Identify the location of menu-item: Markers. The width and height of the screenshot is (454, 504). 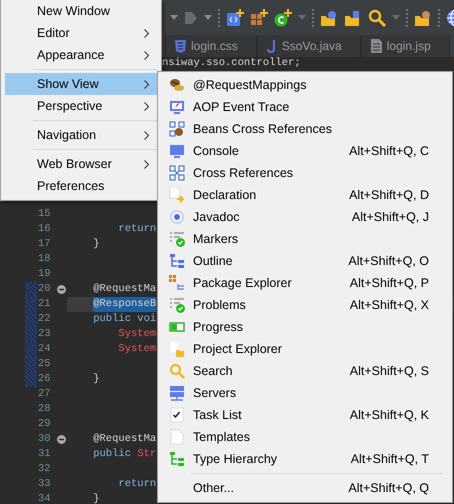
(305, 239).